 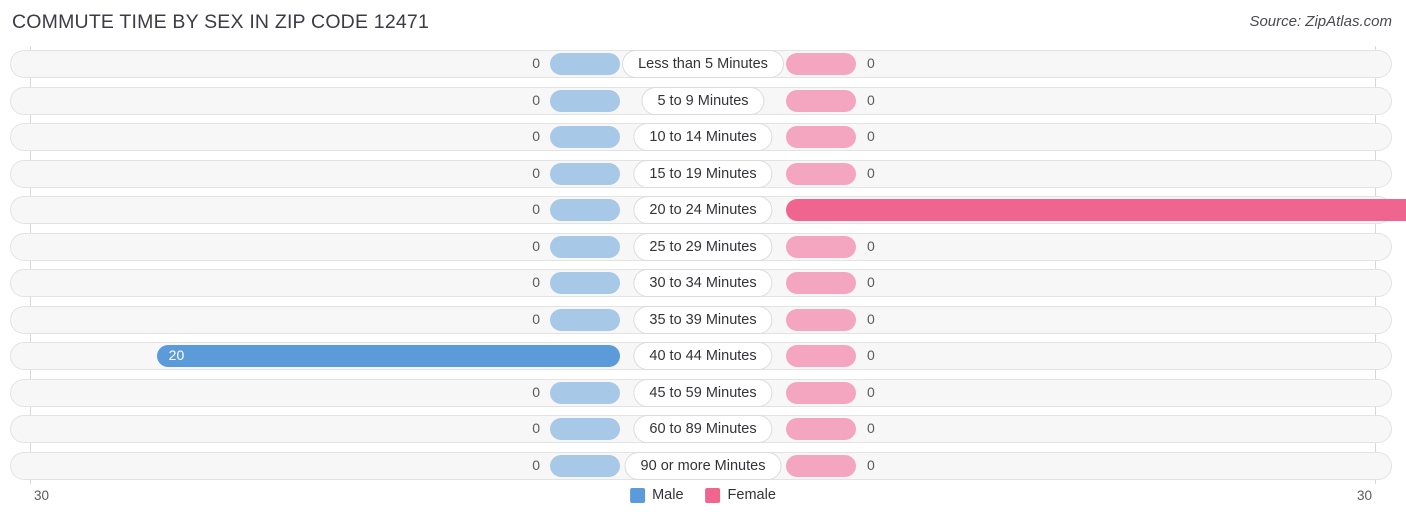 What do you see at coordinates (1403, 209) in the screenshot?
I see `bar-value-female: 30` at bounding box center [1403, 209].